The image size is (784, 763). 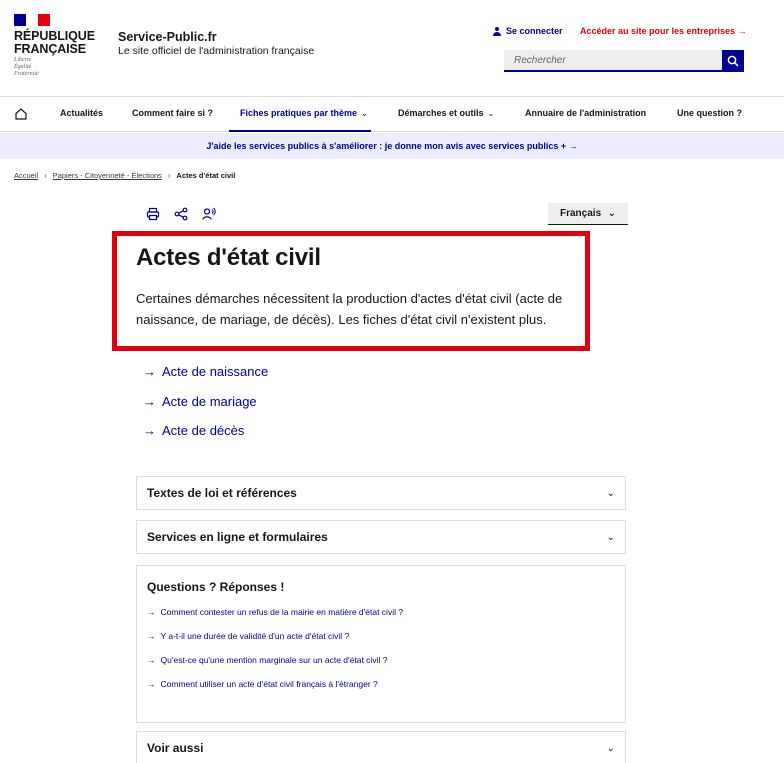 I want to click on qa-title: Questions ? Réponses !, so click(x=216, y=587).